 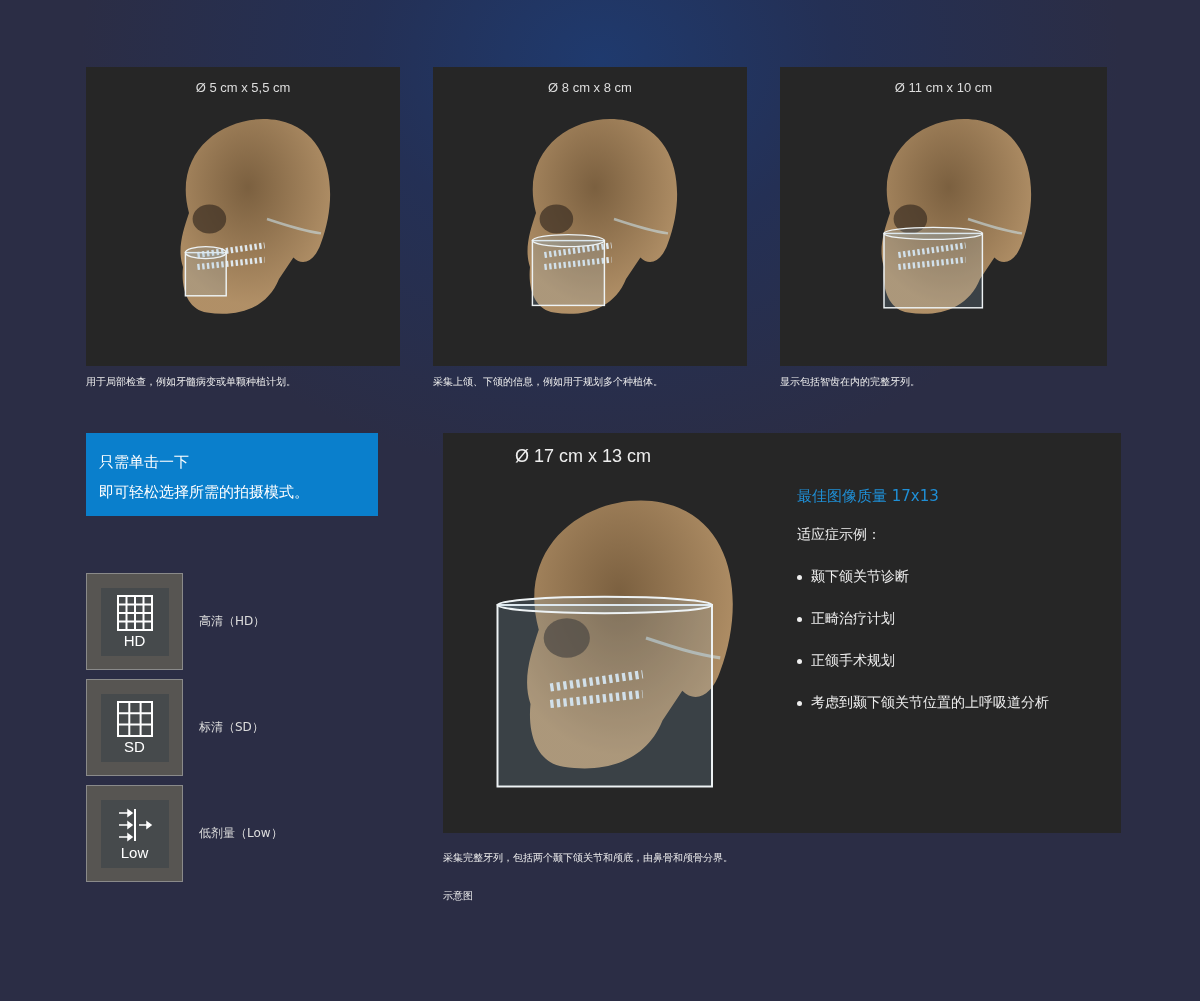 I want to click on mode-icon-label: SD, so click(x=134, y=746).